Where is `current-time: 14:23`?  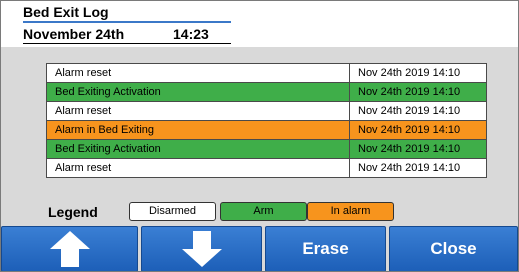
current-time: 14:23 is located at coordinates (191, 34).